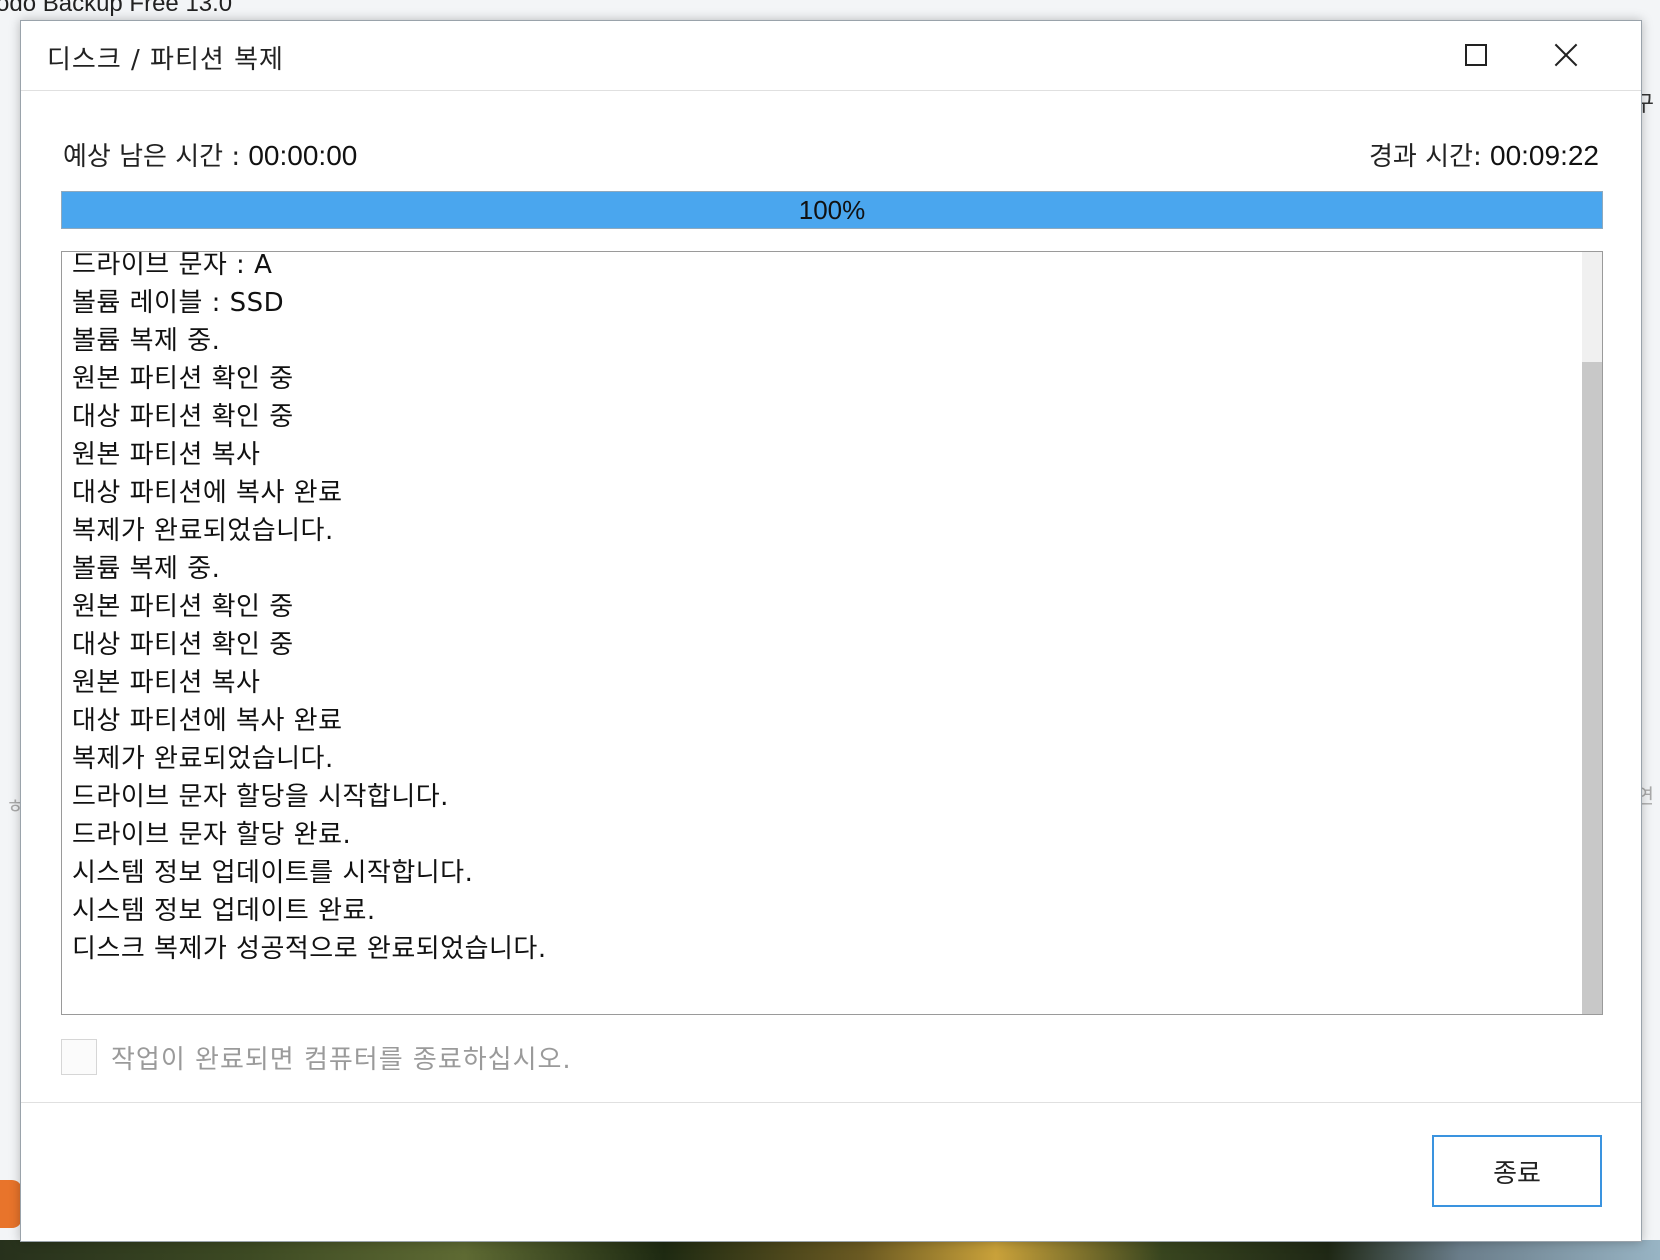 Image resolution: width=1660 pixels, height=1260 pixels. I want to click on close-window-button, so click(1566, 55).